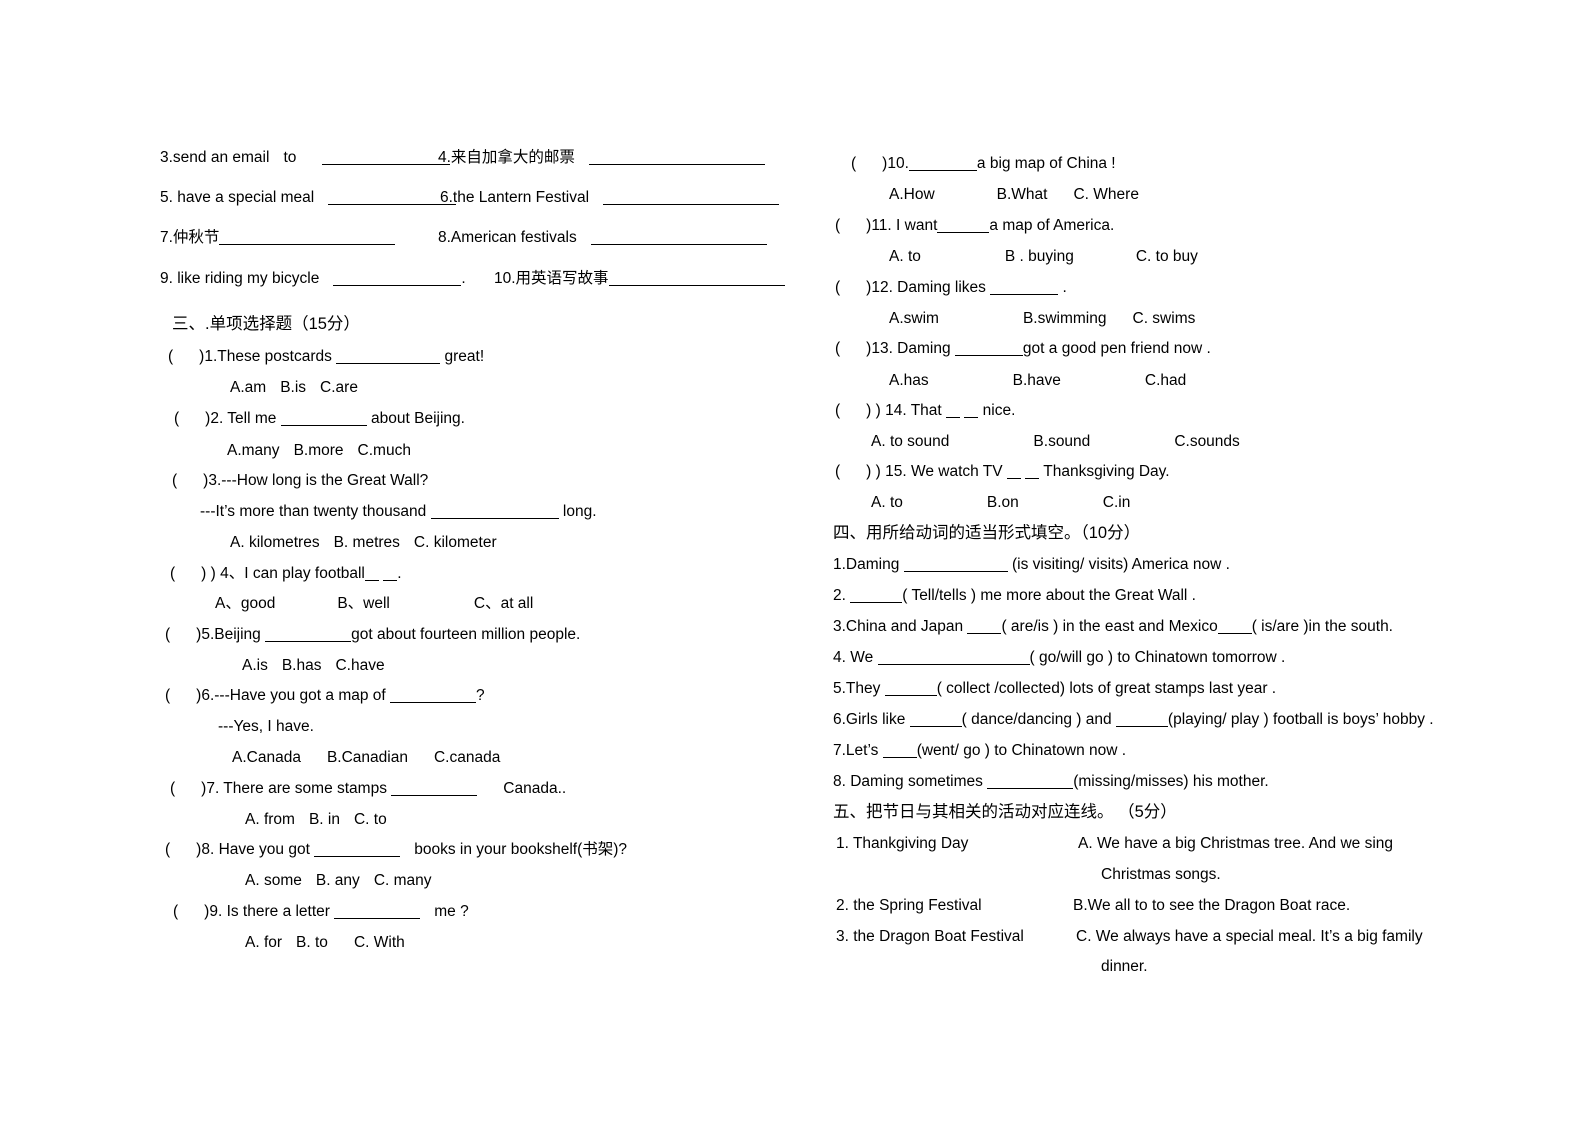 This screenshot has width=1588, height=1123. What do you see at coordinates (1234, 627) in the screenshot?
I see `section4-blank-3b` at bounding box center [1234, 627].